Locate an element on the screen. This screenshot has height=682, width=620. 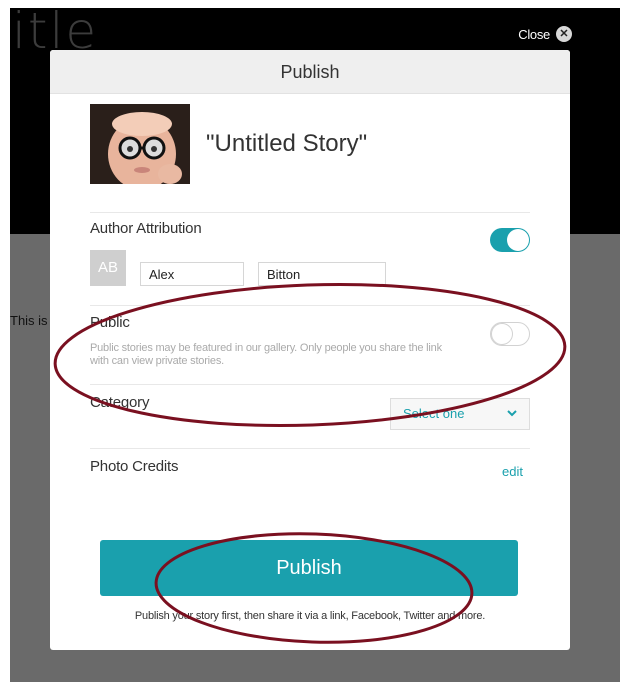
public-label: Public is located at coordinates (110, 322).